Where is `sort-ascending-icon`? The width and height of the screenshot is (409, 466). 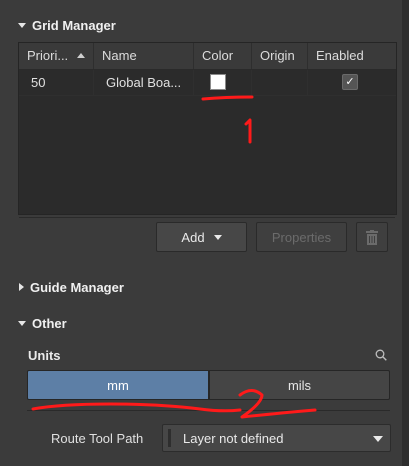 sort-ascending-icon is located at coordinates (81, 55).